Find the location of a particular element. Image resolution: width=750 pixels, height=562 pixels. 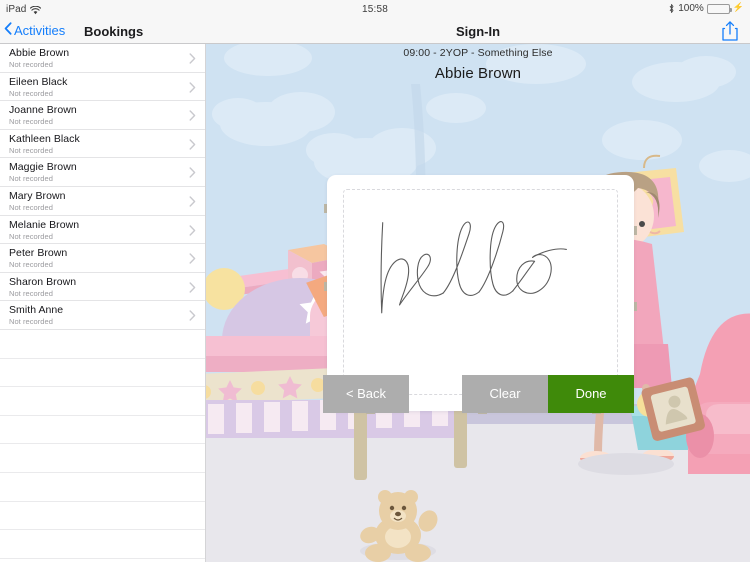

list-item-name: Abbie Brown is located at coordinates (39, 53).